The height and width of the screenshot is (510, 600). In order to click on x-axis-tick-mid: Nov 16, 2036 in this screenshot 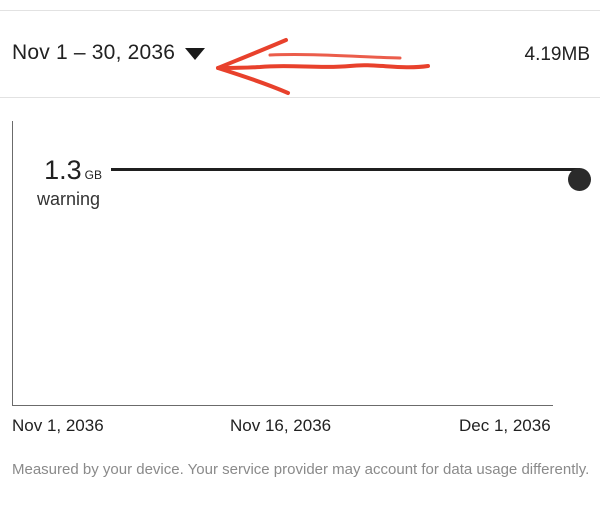, I will do `click(281, 425)`.